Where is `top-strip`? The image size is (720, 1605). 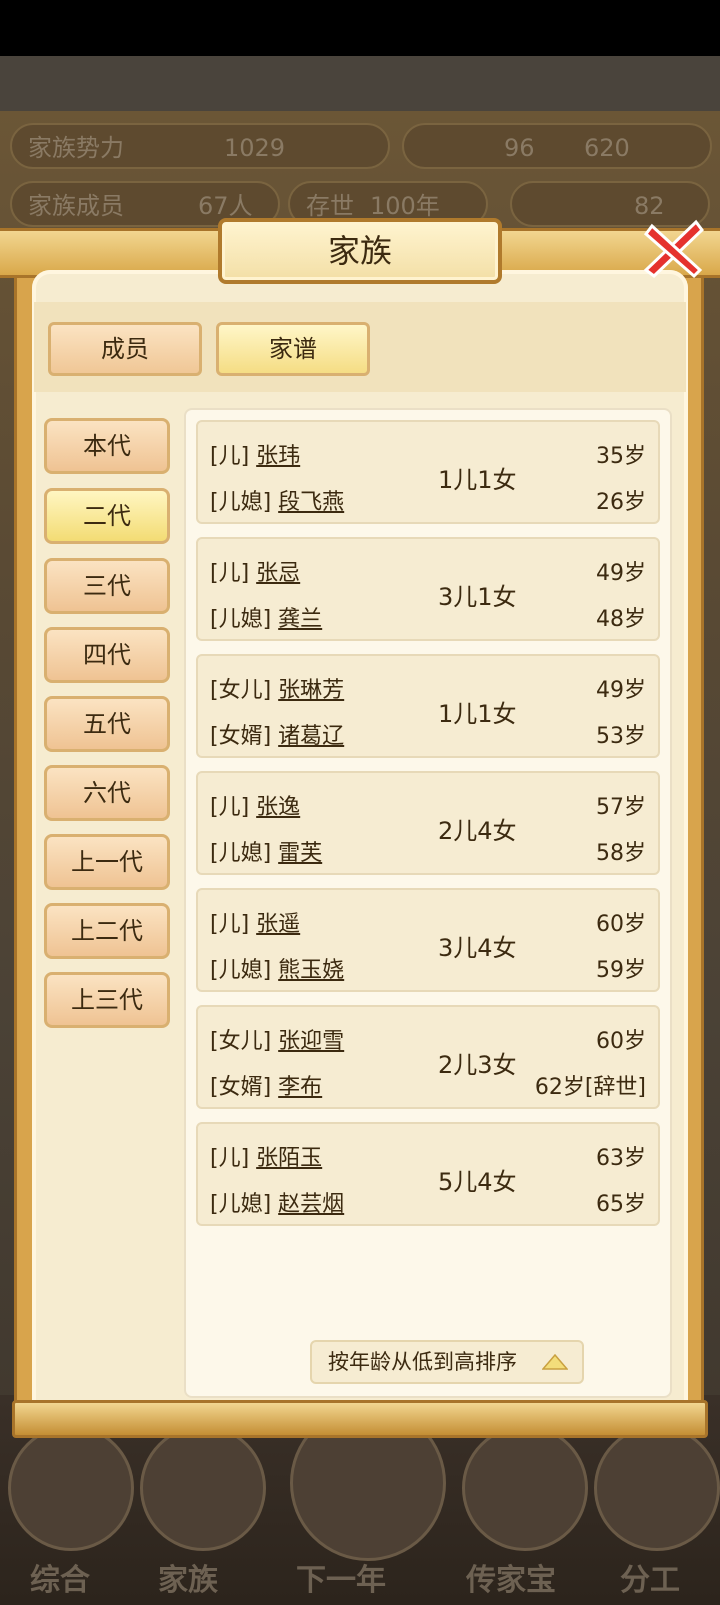 top-strip is located at coordinates (360, 83).